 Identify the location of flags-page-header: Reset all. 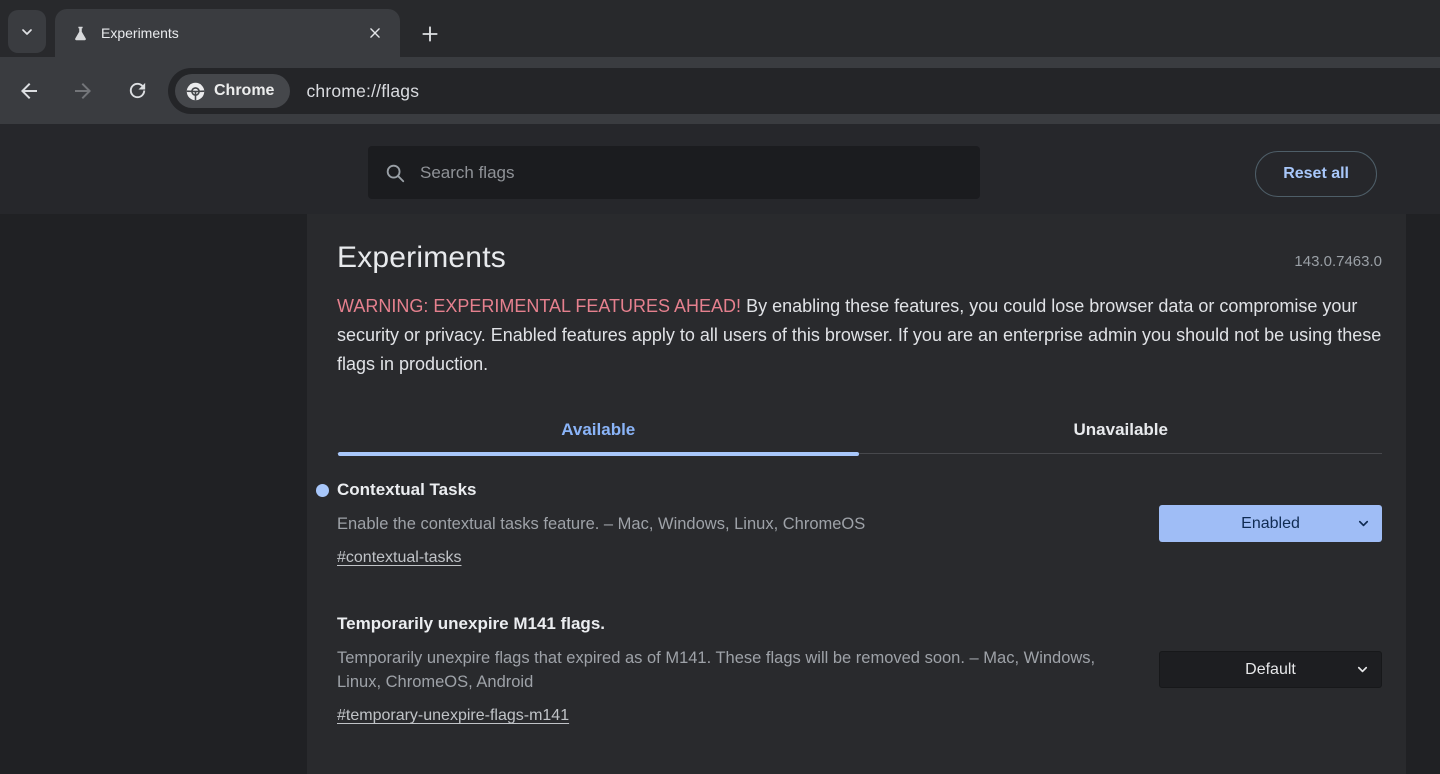
(720, 169).